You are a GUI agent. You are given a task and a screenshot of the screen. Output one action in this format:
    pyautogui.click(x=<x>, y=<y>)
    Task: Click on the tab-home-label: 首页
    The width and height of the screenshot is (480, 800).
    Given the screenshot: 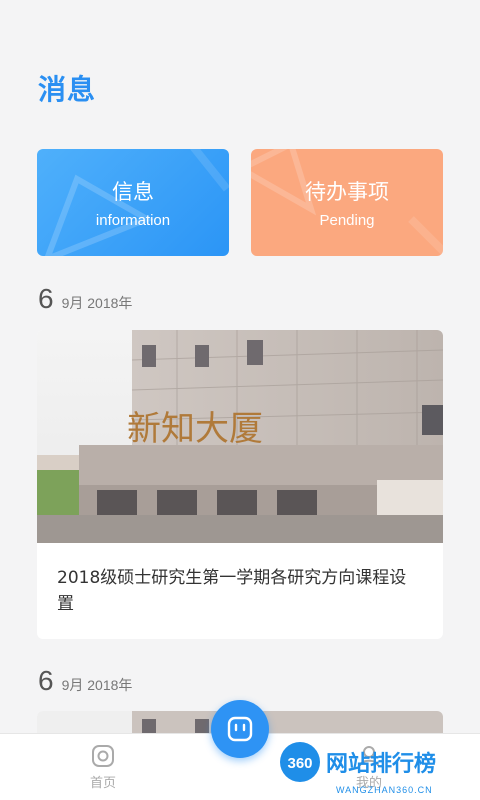 What is the action you would take?
    pyautogui.click(x=103, y=783)
    